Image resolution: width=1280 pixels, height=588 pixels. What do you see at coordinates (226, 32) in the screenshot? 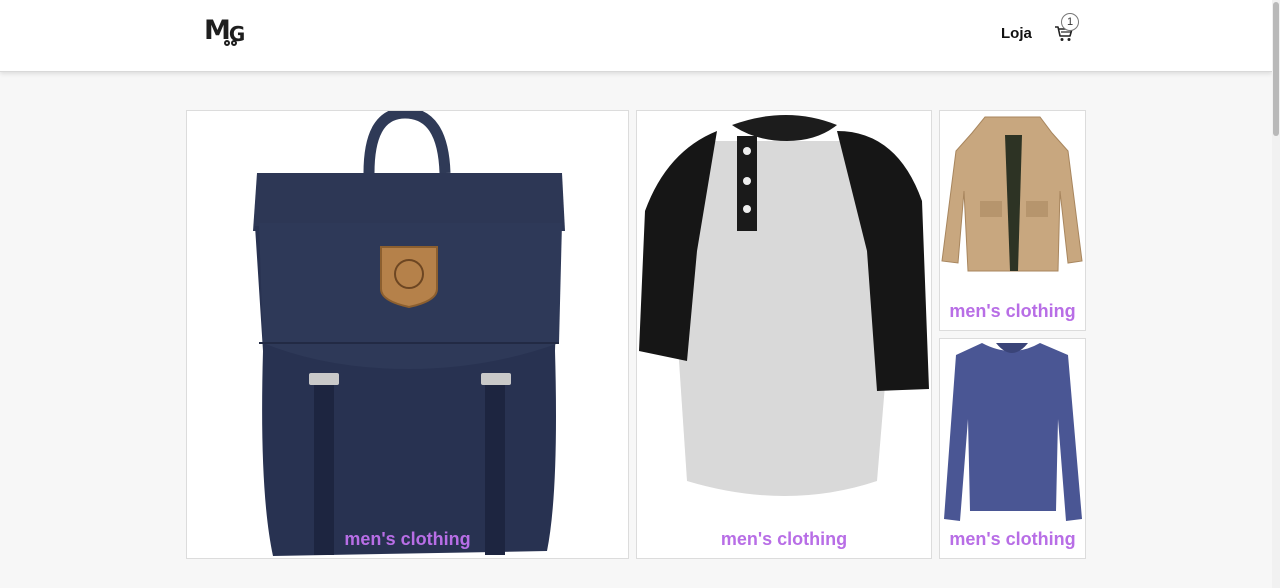
I see `logo: MG` at bounding box center [226, 32].